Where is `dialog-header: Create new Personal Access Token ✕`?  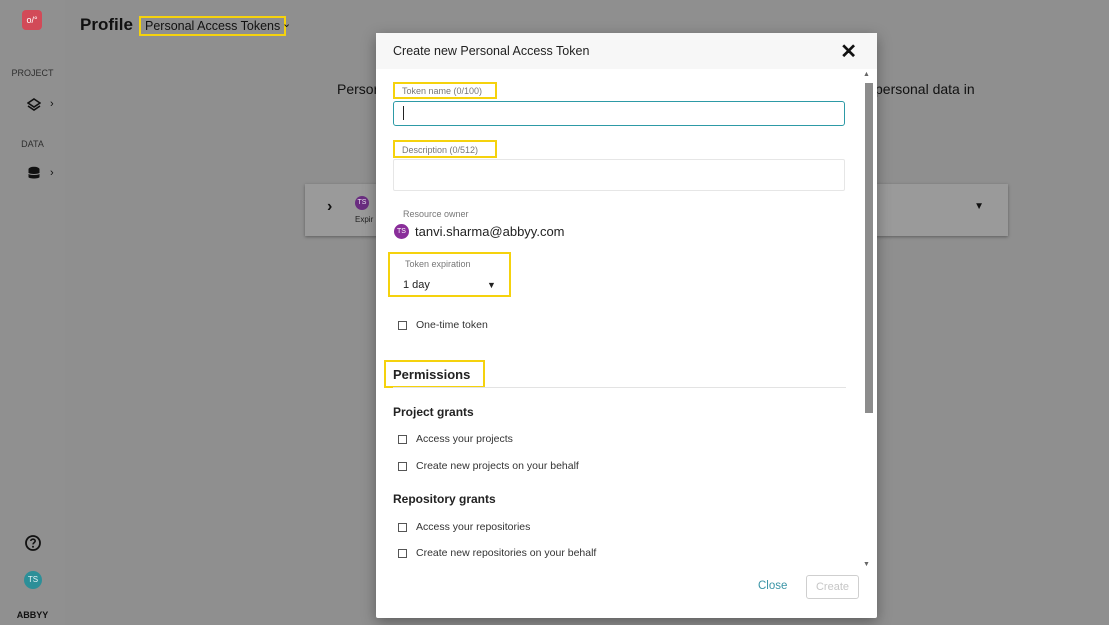
dialog-header: Create new Personal Access Token ✕ is located at coordinates (626, 51).